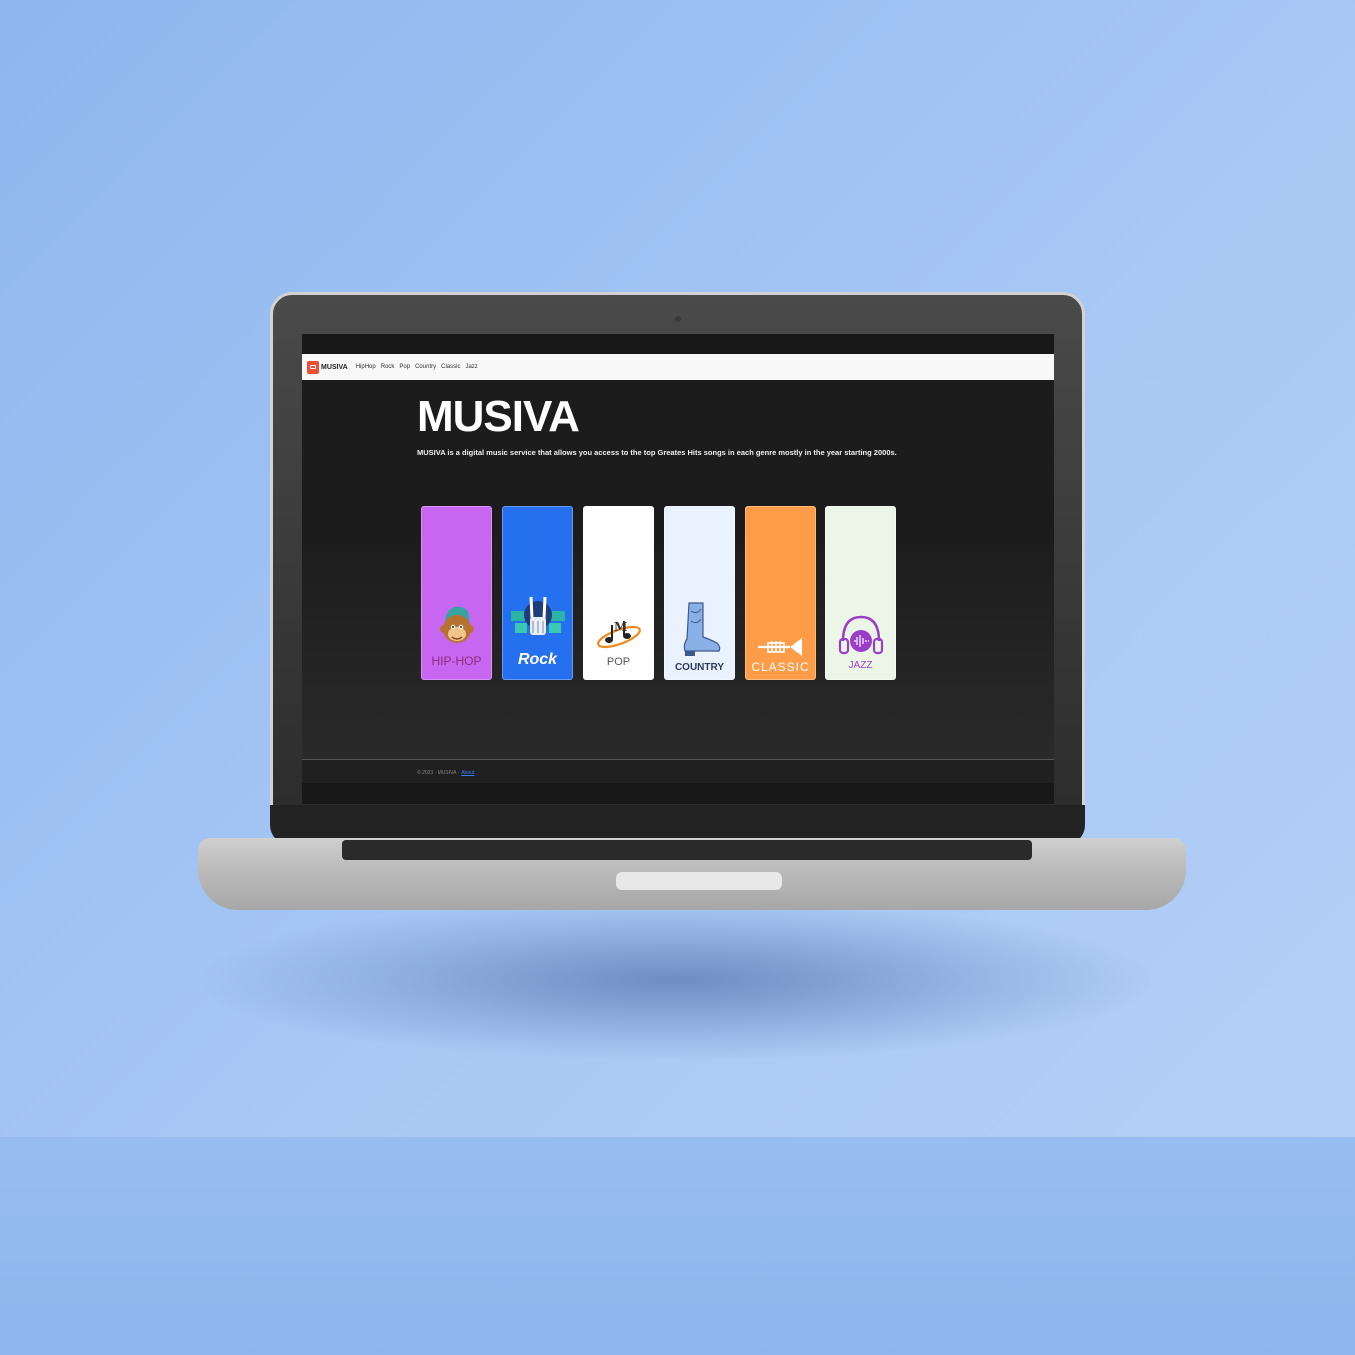 This screenshot has height=1355, width=1355. Describe the element at coordinates (456, 661) in the screenshot. I see `genre-label: HIP-HOP` at that location.